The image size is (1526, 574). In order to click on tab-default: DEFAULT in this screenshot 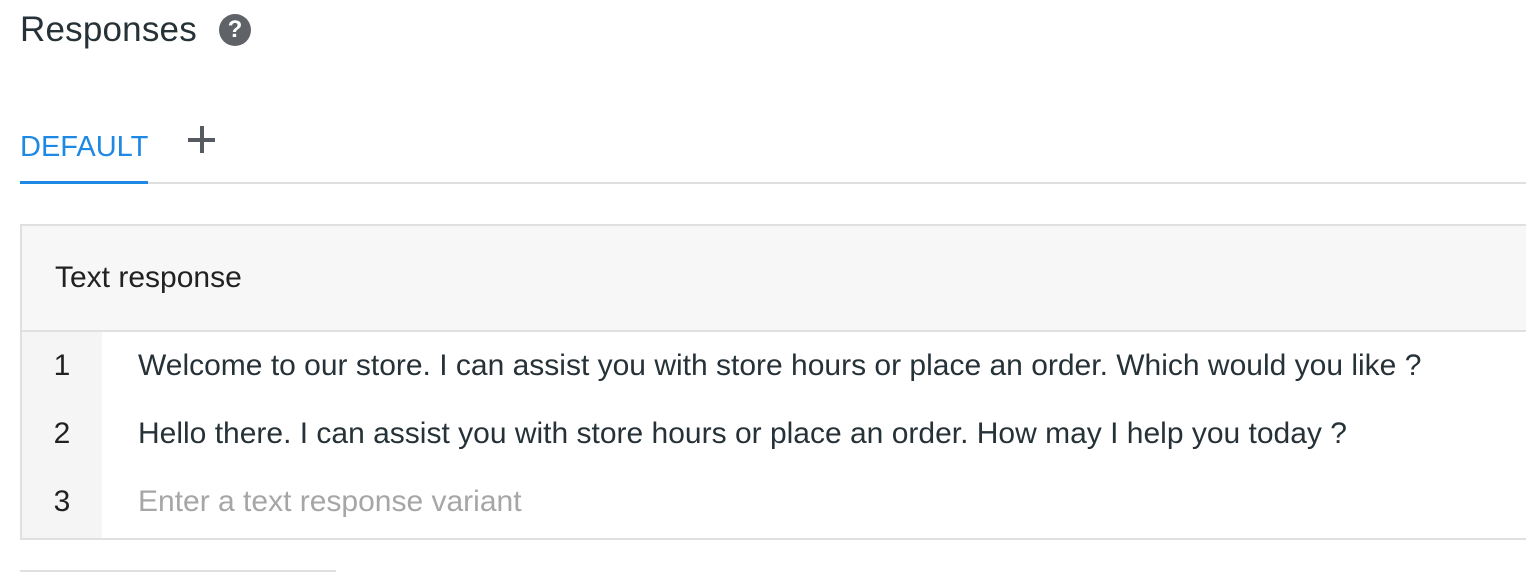, I will do `click(84, 148)`.